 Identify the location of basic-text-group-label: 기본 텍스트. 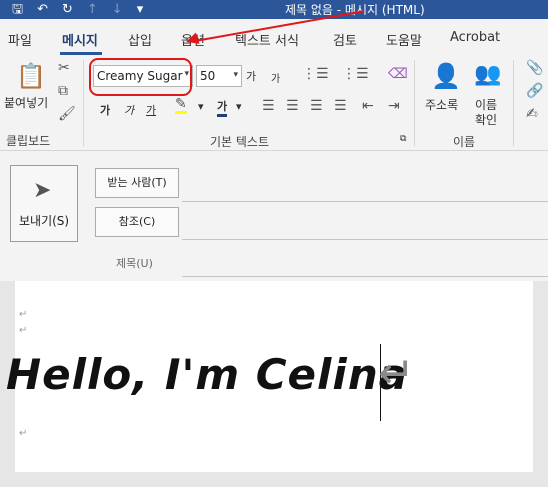
(240, 142).